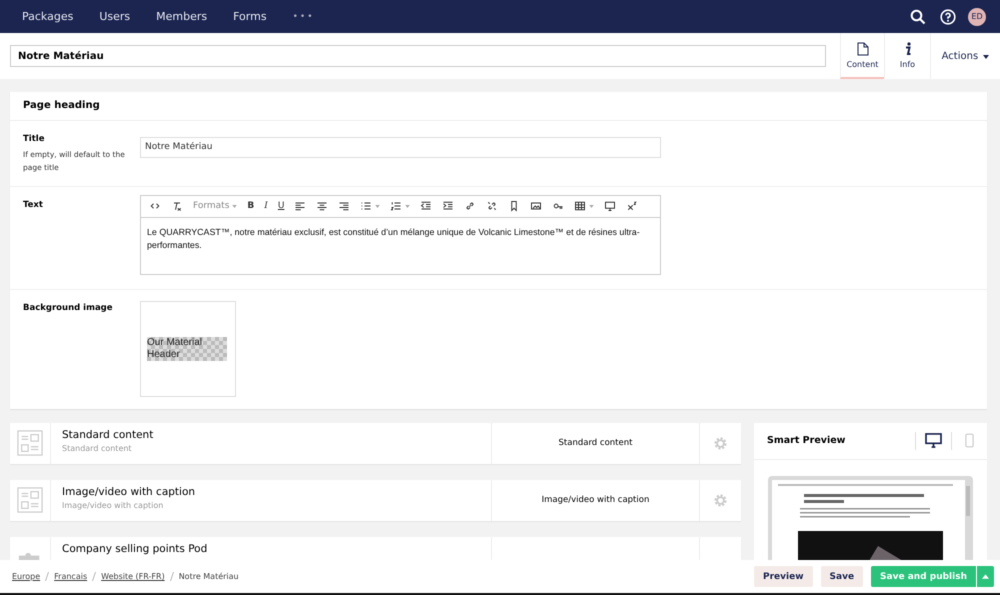 The width and height of the screenshot is (1000, 595). I want to click on page-name-field: Notre Matériau, so click(418, 56).